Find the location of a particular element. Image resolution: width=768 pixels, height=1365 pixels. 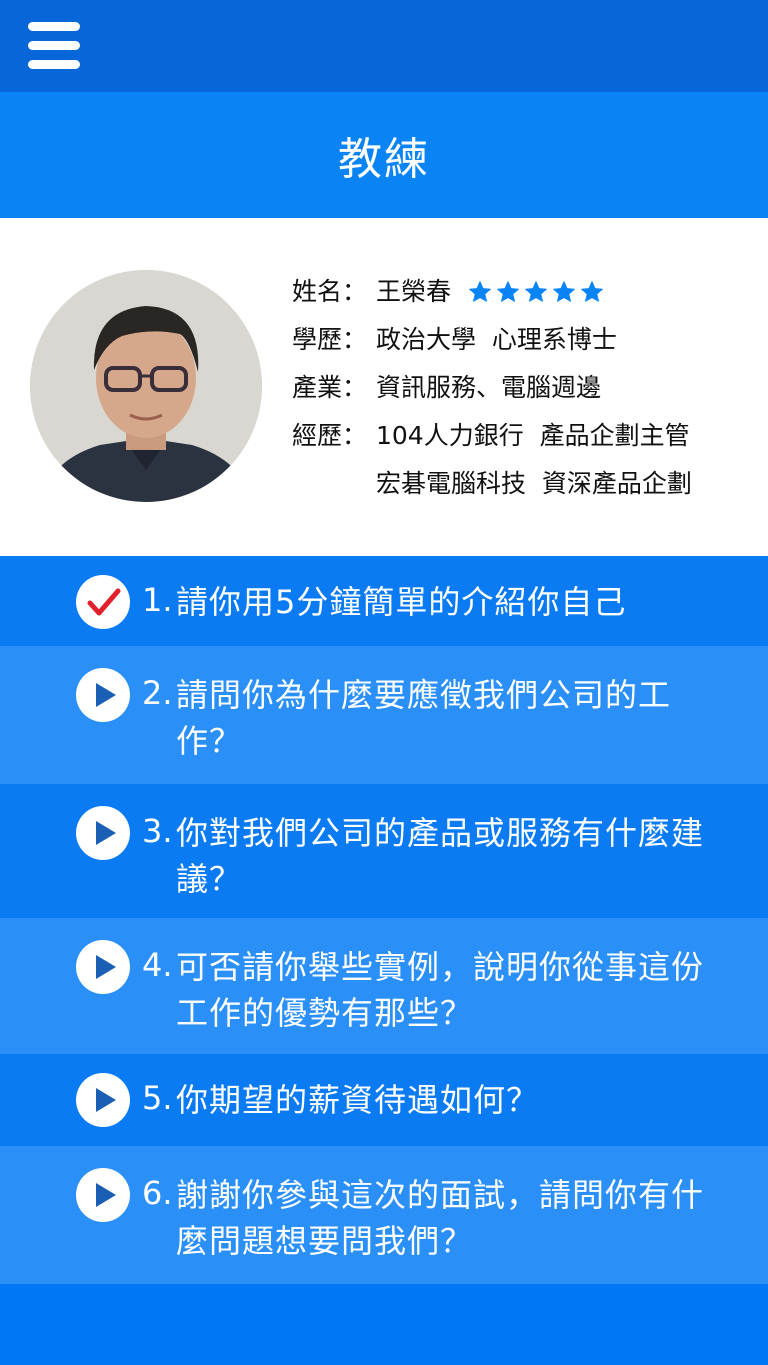

question-number: 3. is located at coordinates (157, 831).